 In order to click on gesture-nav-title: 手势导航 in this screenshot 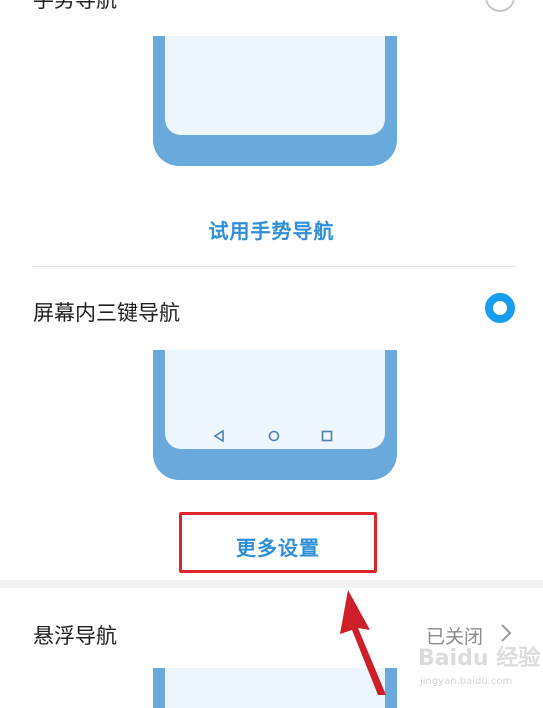, I will do `click(75, 6)`.